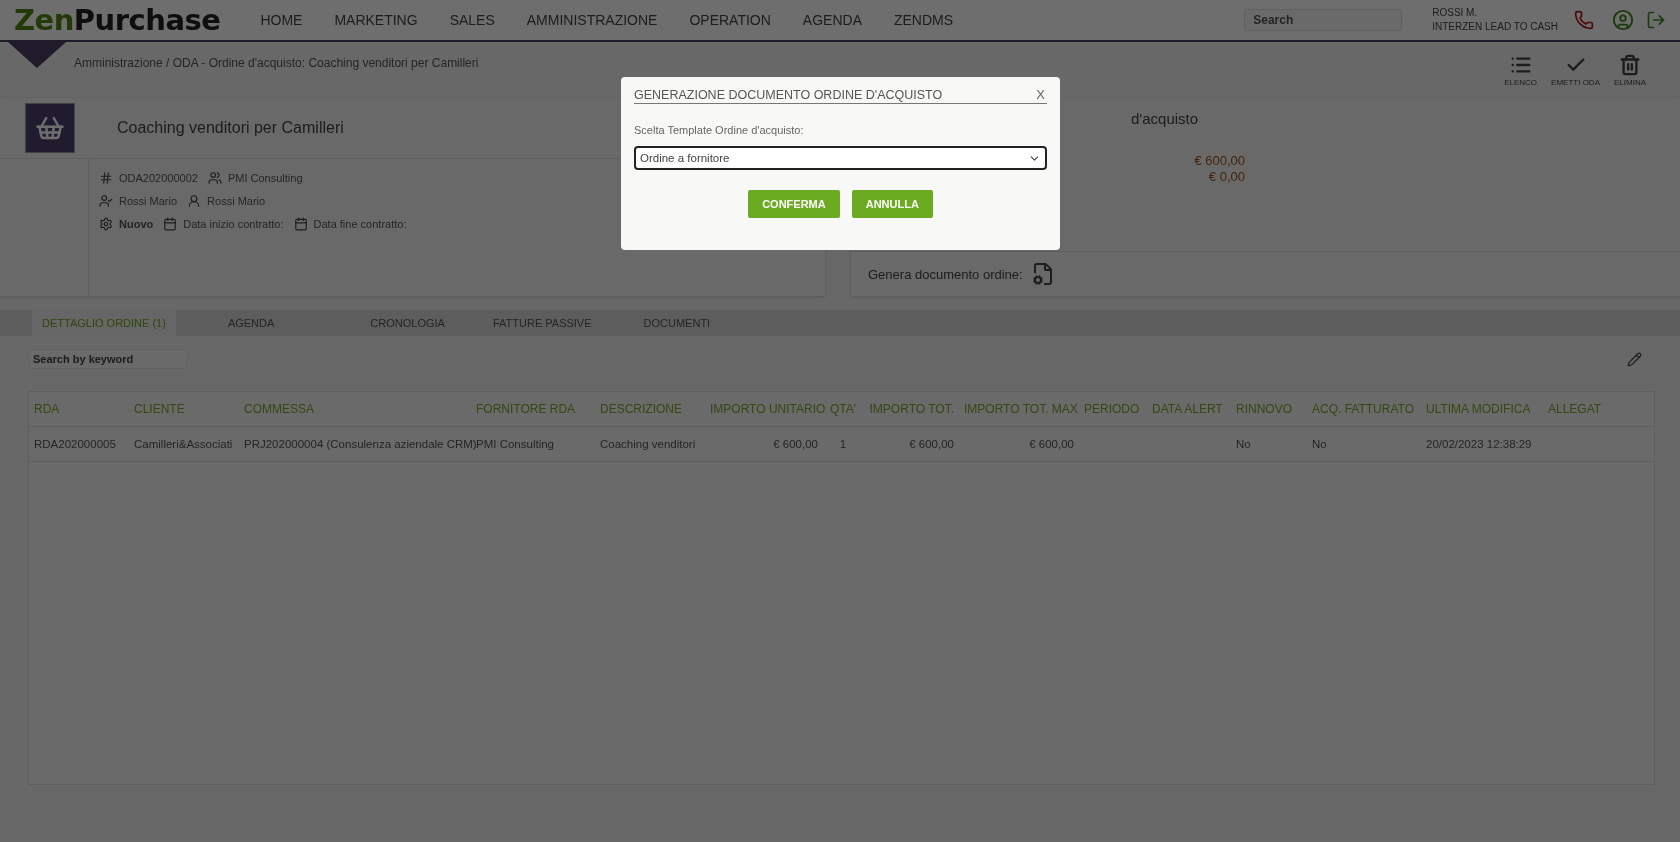  Describe the element at coordinates (276, 63) in the screenshot. I see `breadcrumb: Amministrazione / ODA - Ordine d'acquisto: Coaching venditori per Camilleri` at that location.